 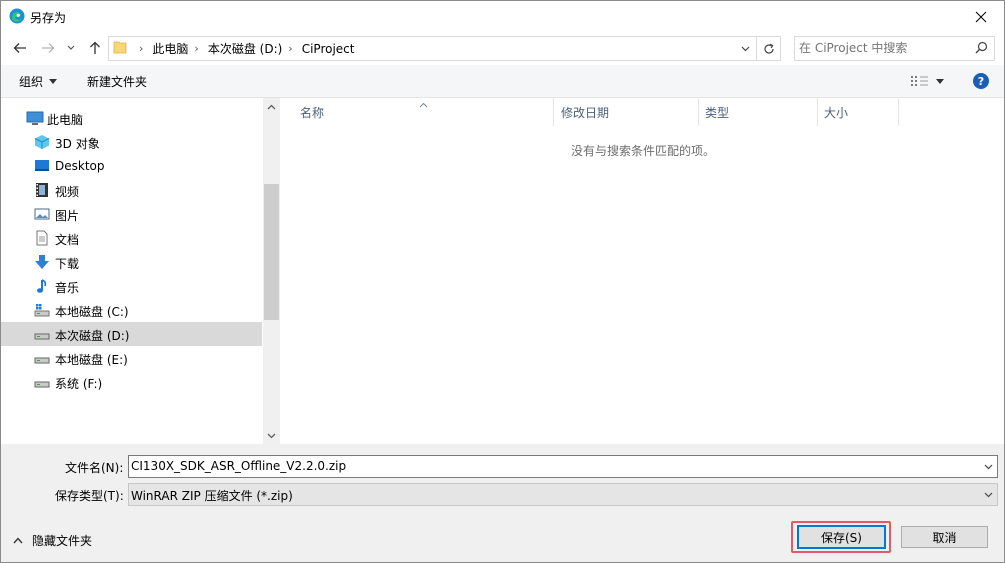 I want to click on recent-locations-button, so click(x=71, y=48).